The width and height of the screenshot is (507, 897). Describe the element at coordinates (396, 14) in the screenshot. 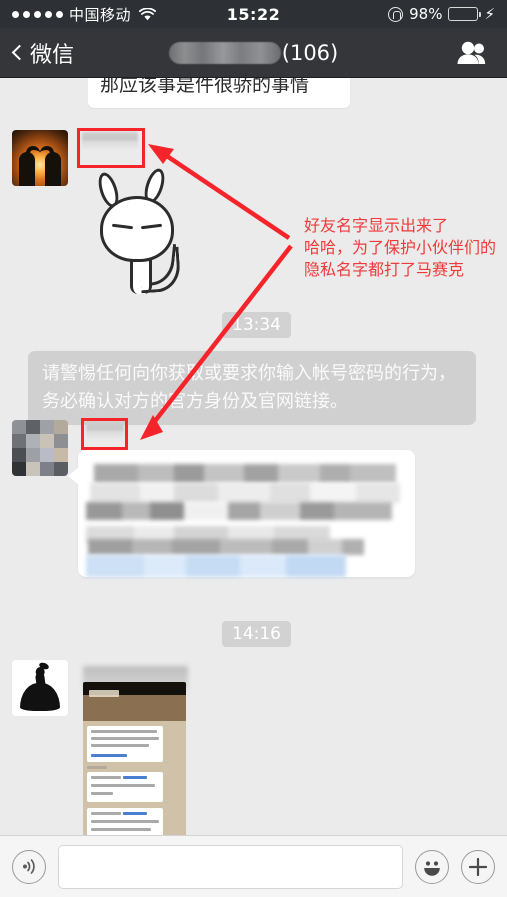

I see `rotation-lock-icon` at that location.